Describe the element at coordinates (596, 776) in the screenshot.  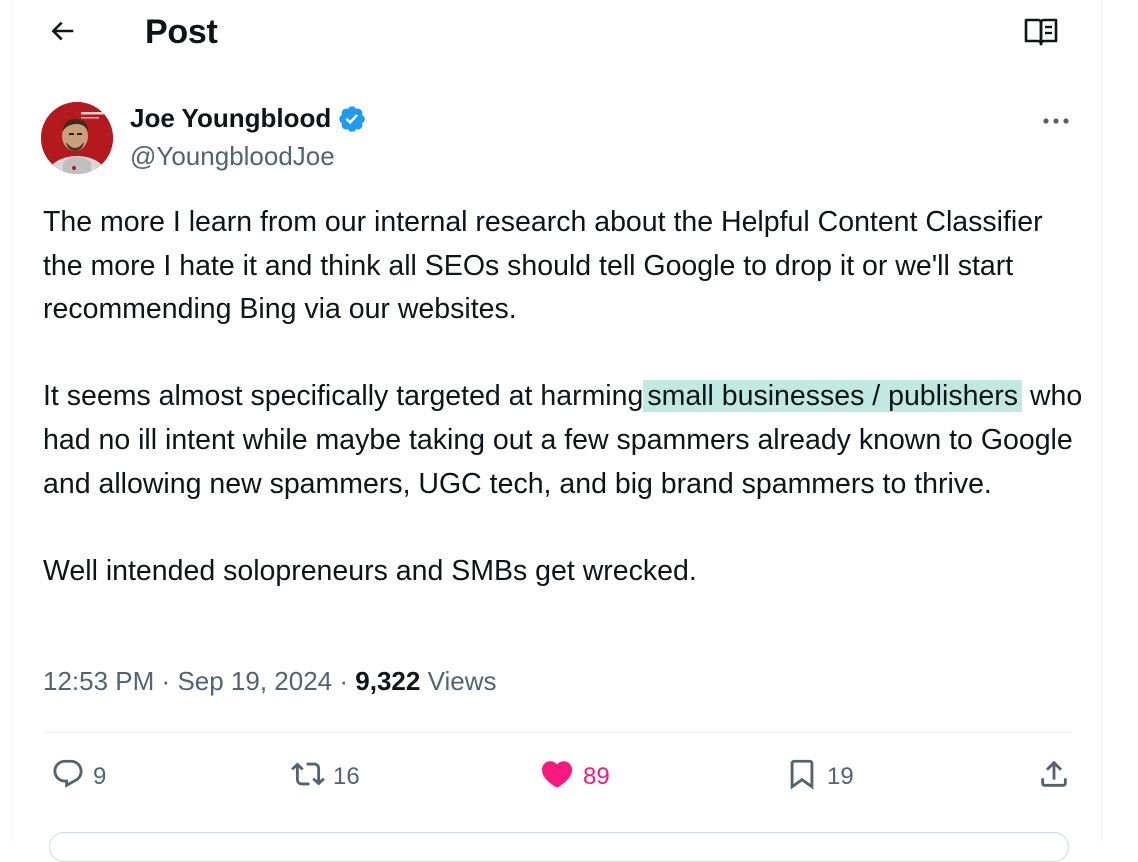
I see `like-count: 89` at that location.